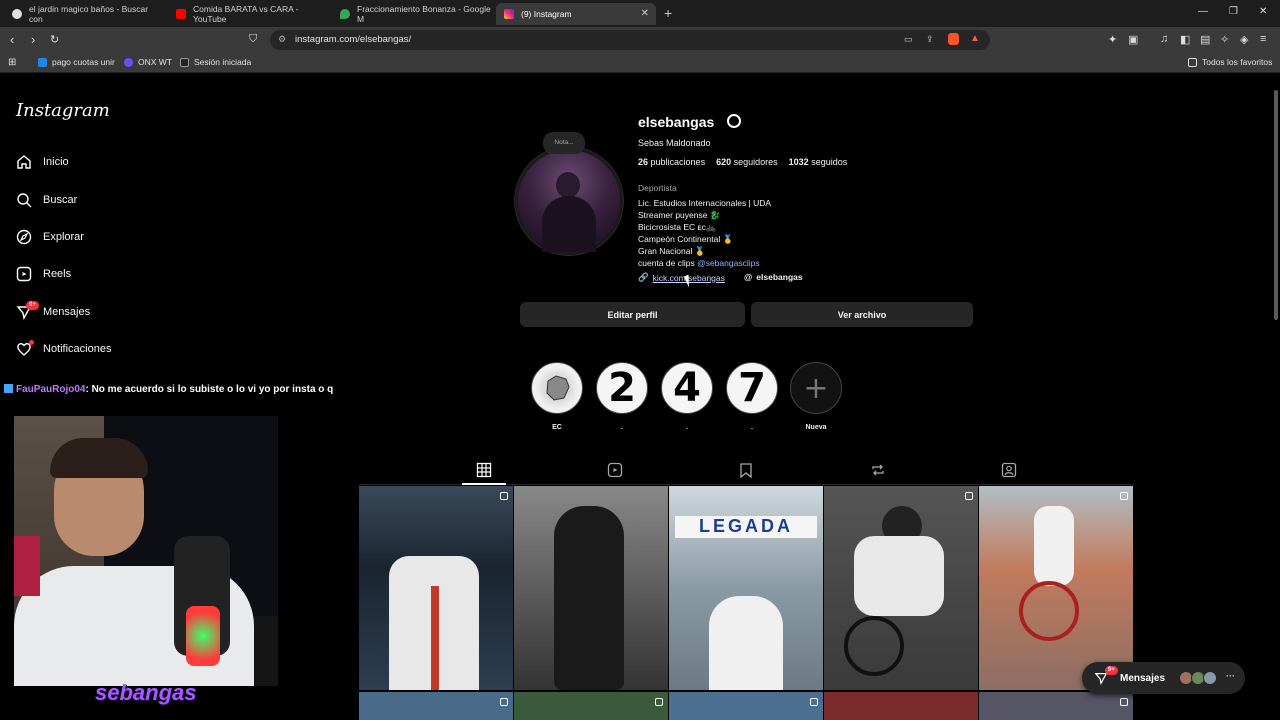 Image resolution: width=1280 pixels, height=720 pixels. I want to click on all-favorites-label: Todos los favoritos, so click(1237, 62).